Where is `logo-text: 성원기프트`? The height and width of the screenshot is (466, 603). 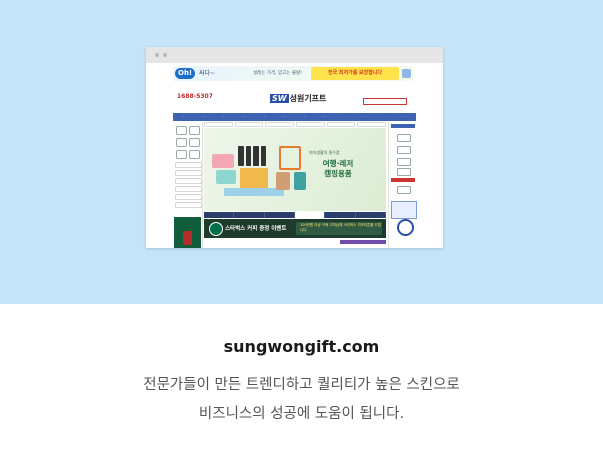
logo-text: 성원기프트 is located at coordinates (308, 98).